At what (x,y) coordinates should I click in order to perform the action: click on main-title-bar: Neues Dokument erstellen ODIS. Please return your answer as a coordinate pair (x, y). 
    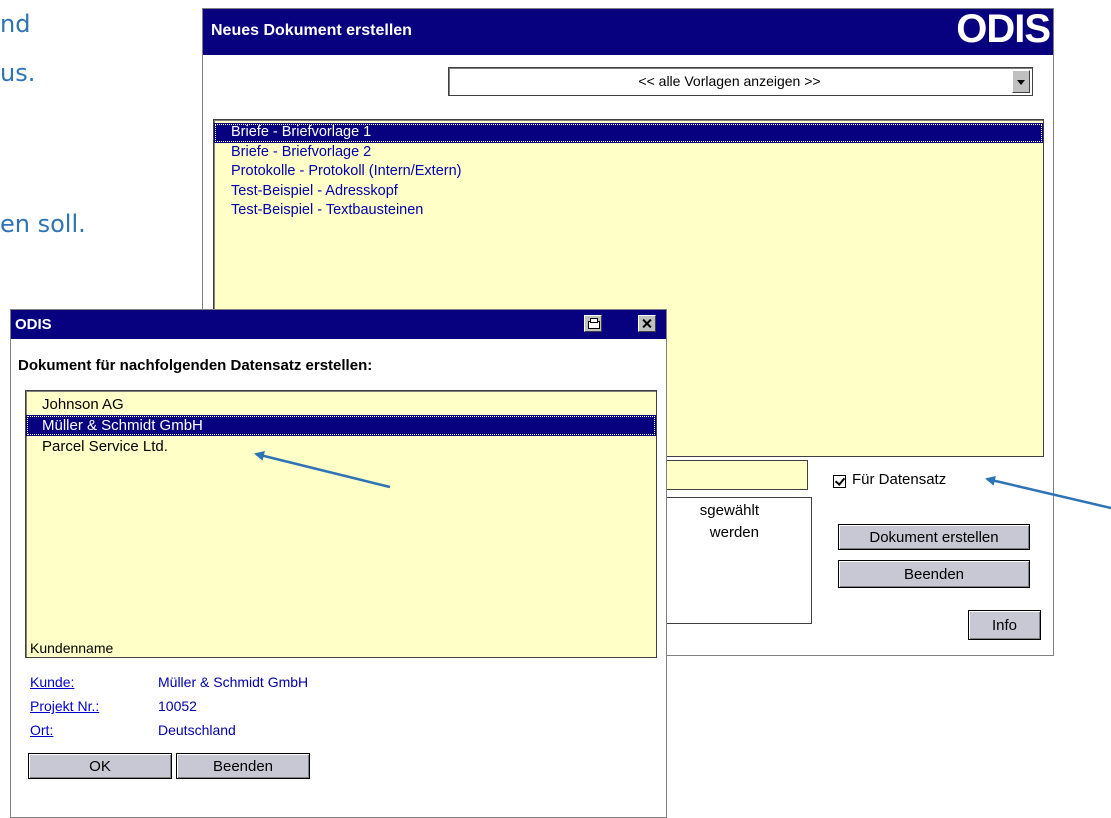
    Looking at the image, I should click on (628, 31).